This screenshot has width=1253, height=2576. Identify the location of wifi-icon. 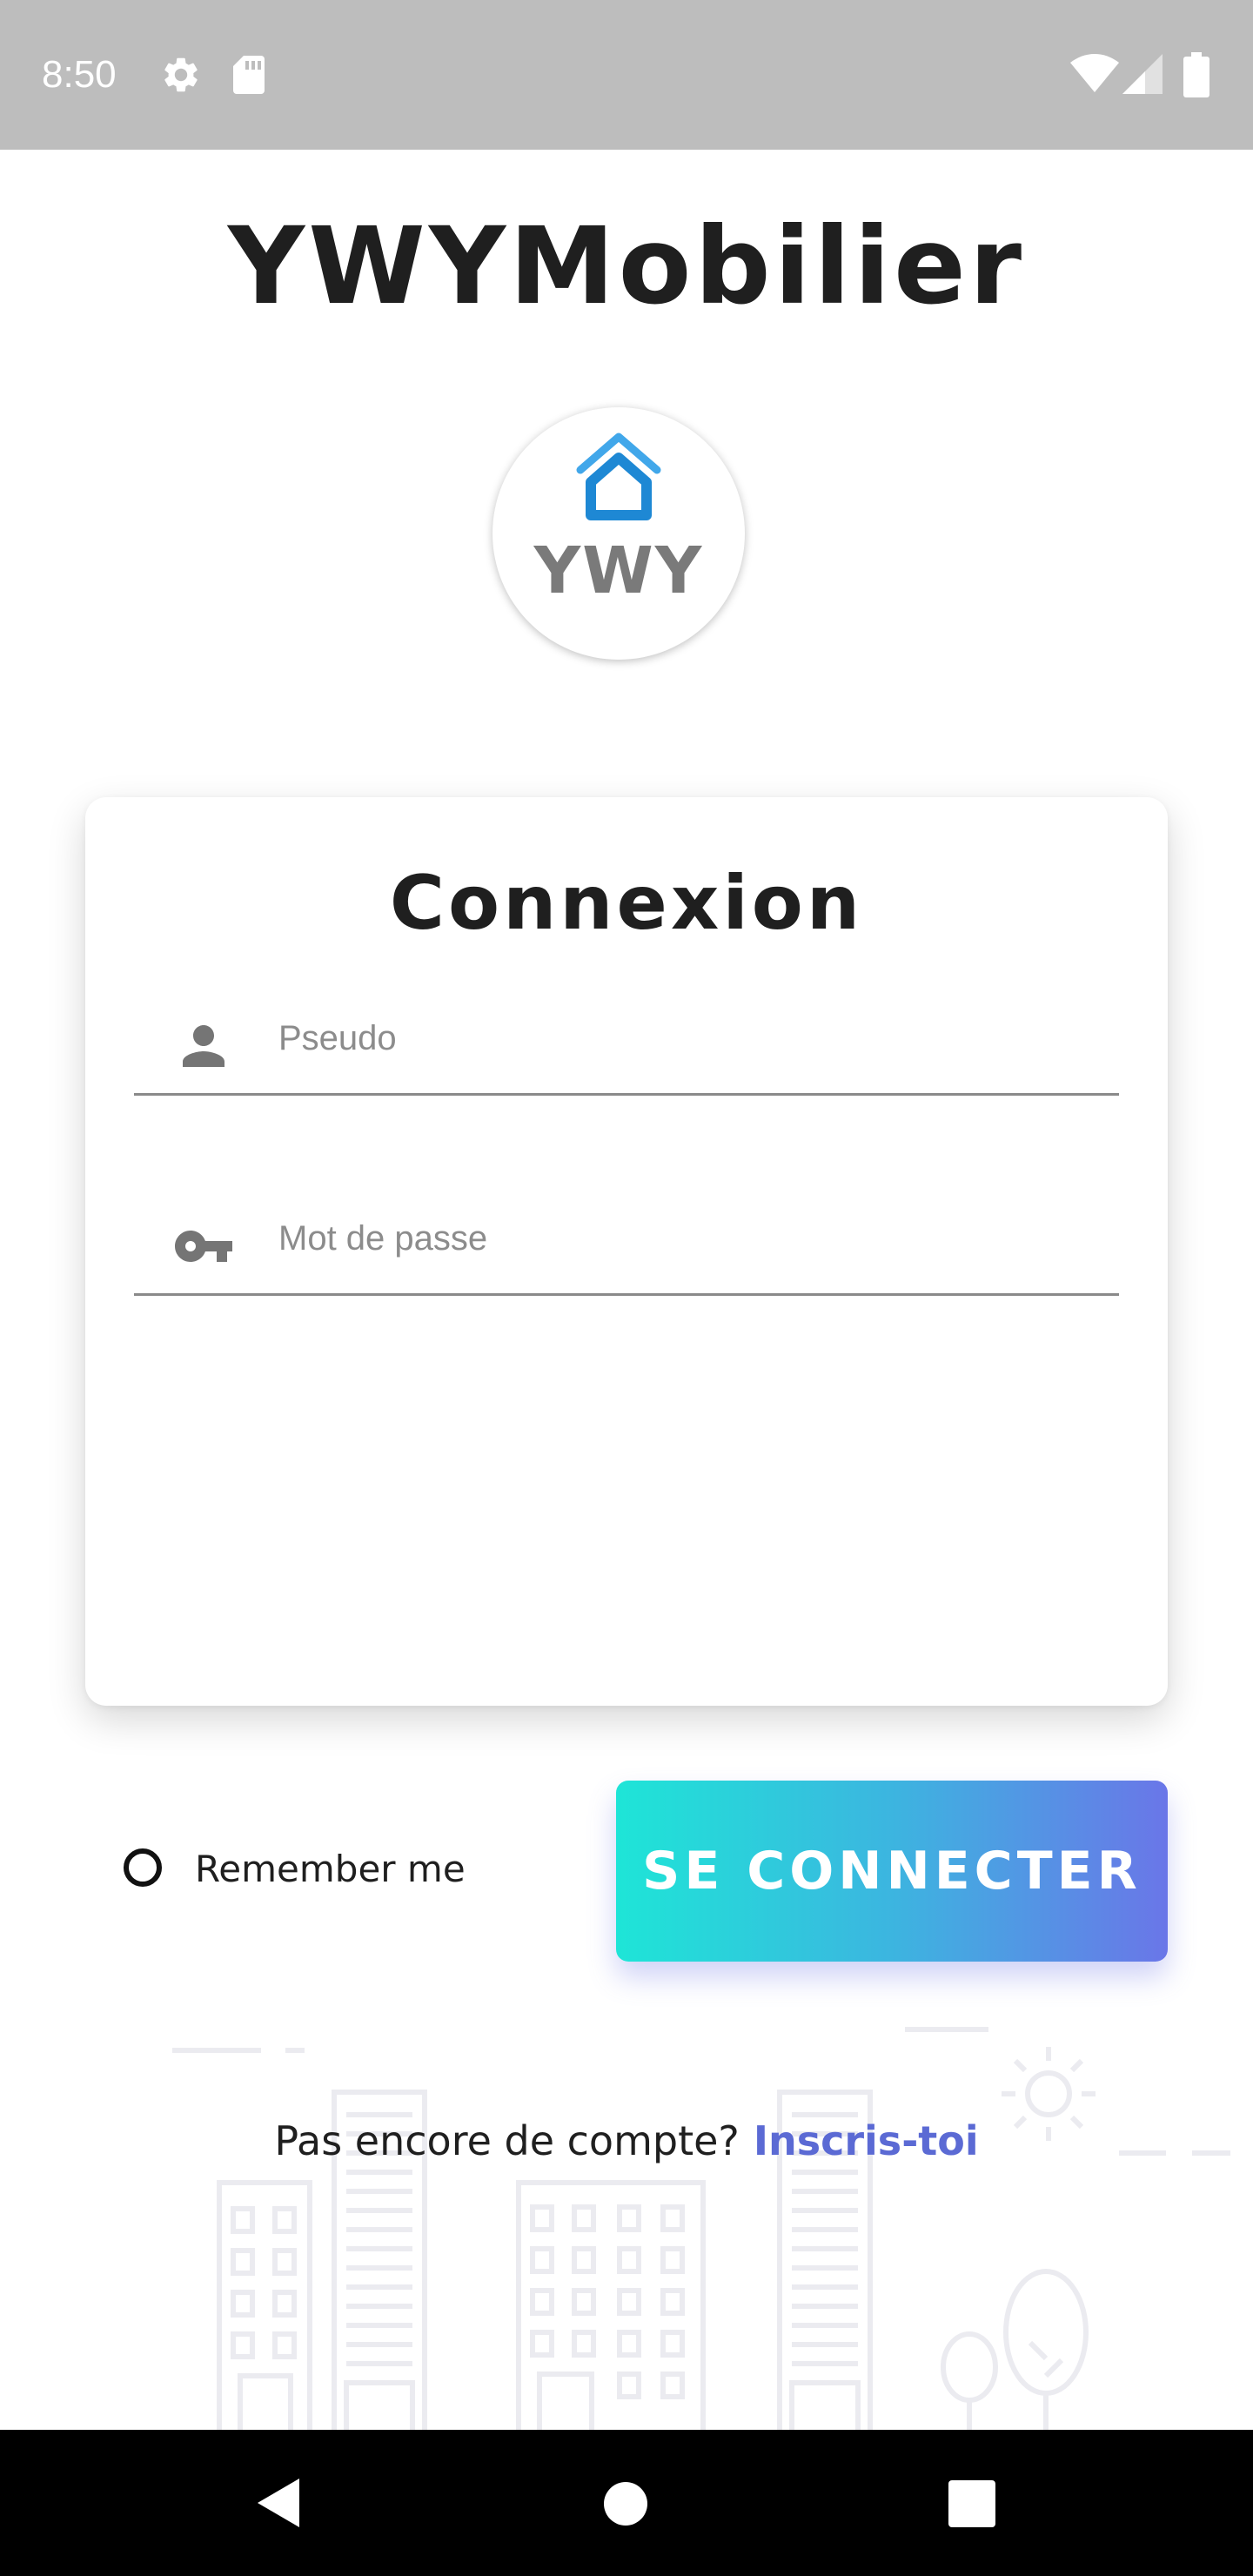
(1094, 73).